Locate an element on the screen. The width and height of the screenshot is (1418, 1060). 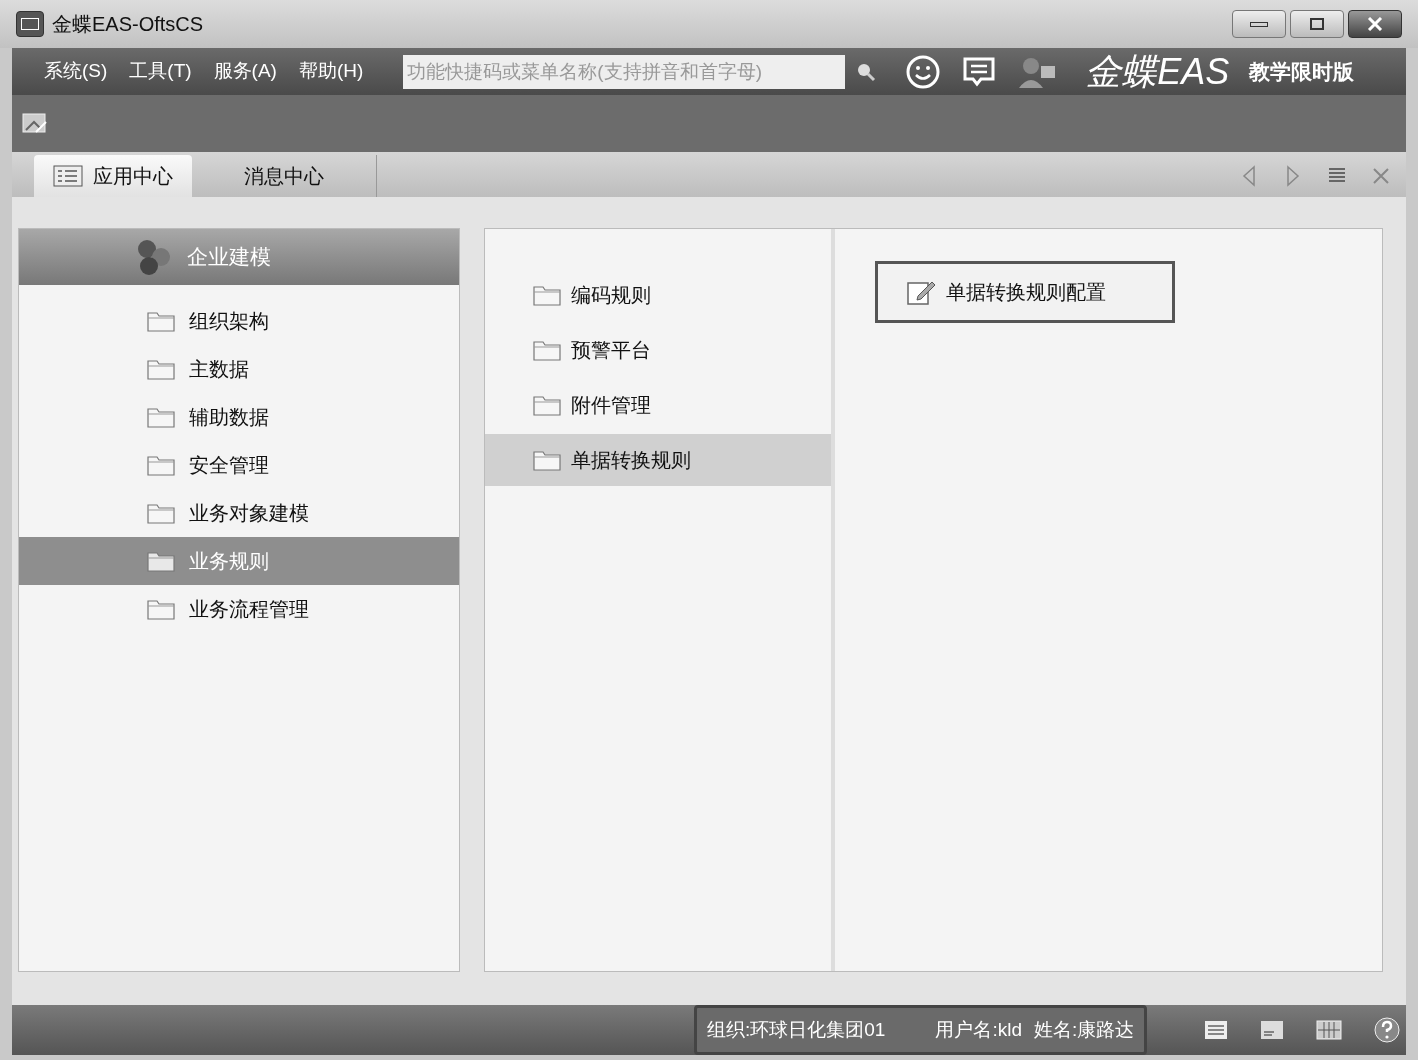
search-field: 功能快捷码或菜单名称(支持拼音和首字母) is located at coordinates (624, 71).